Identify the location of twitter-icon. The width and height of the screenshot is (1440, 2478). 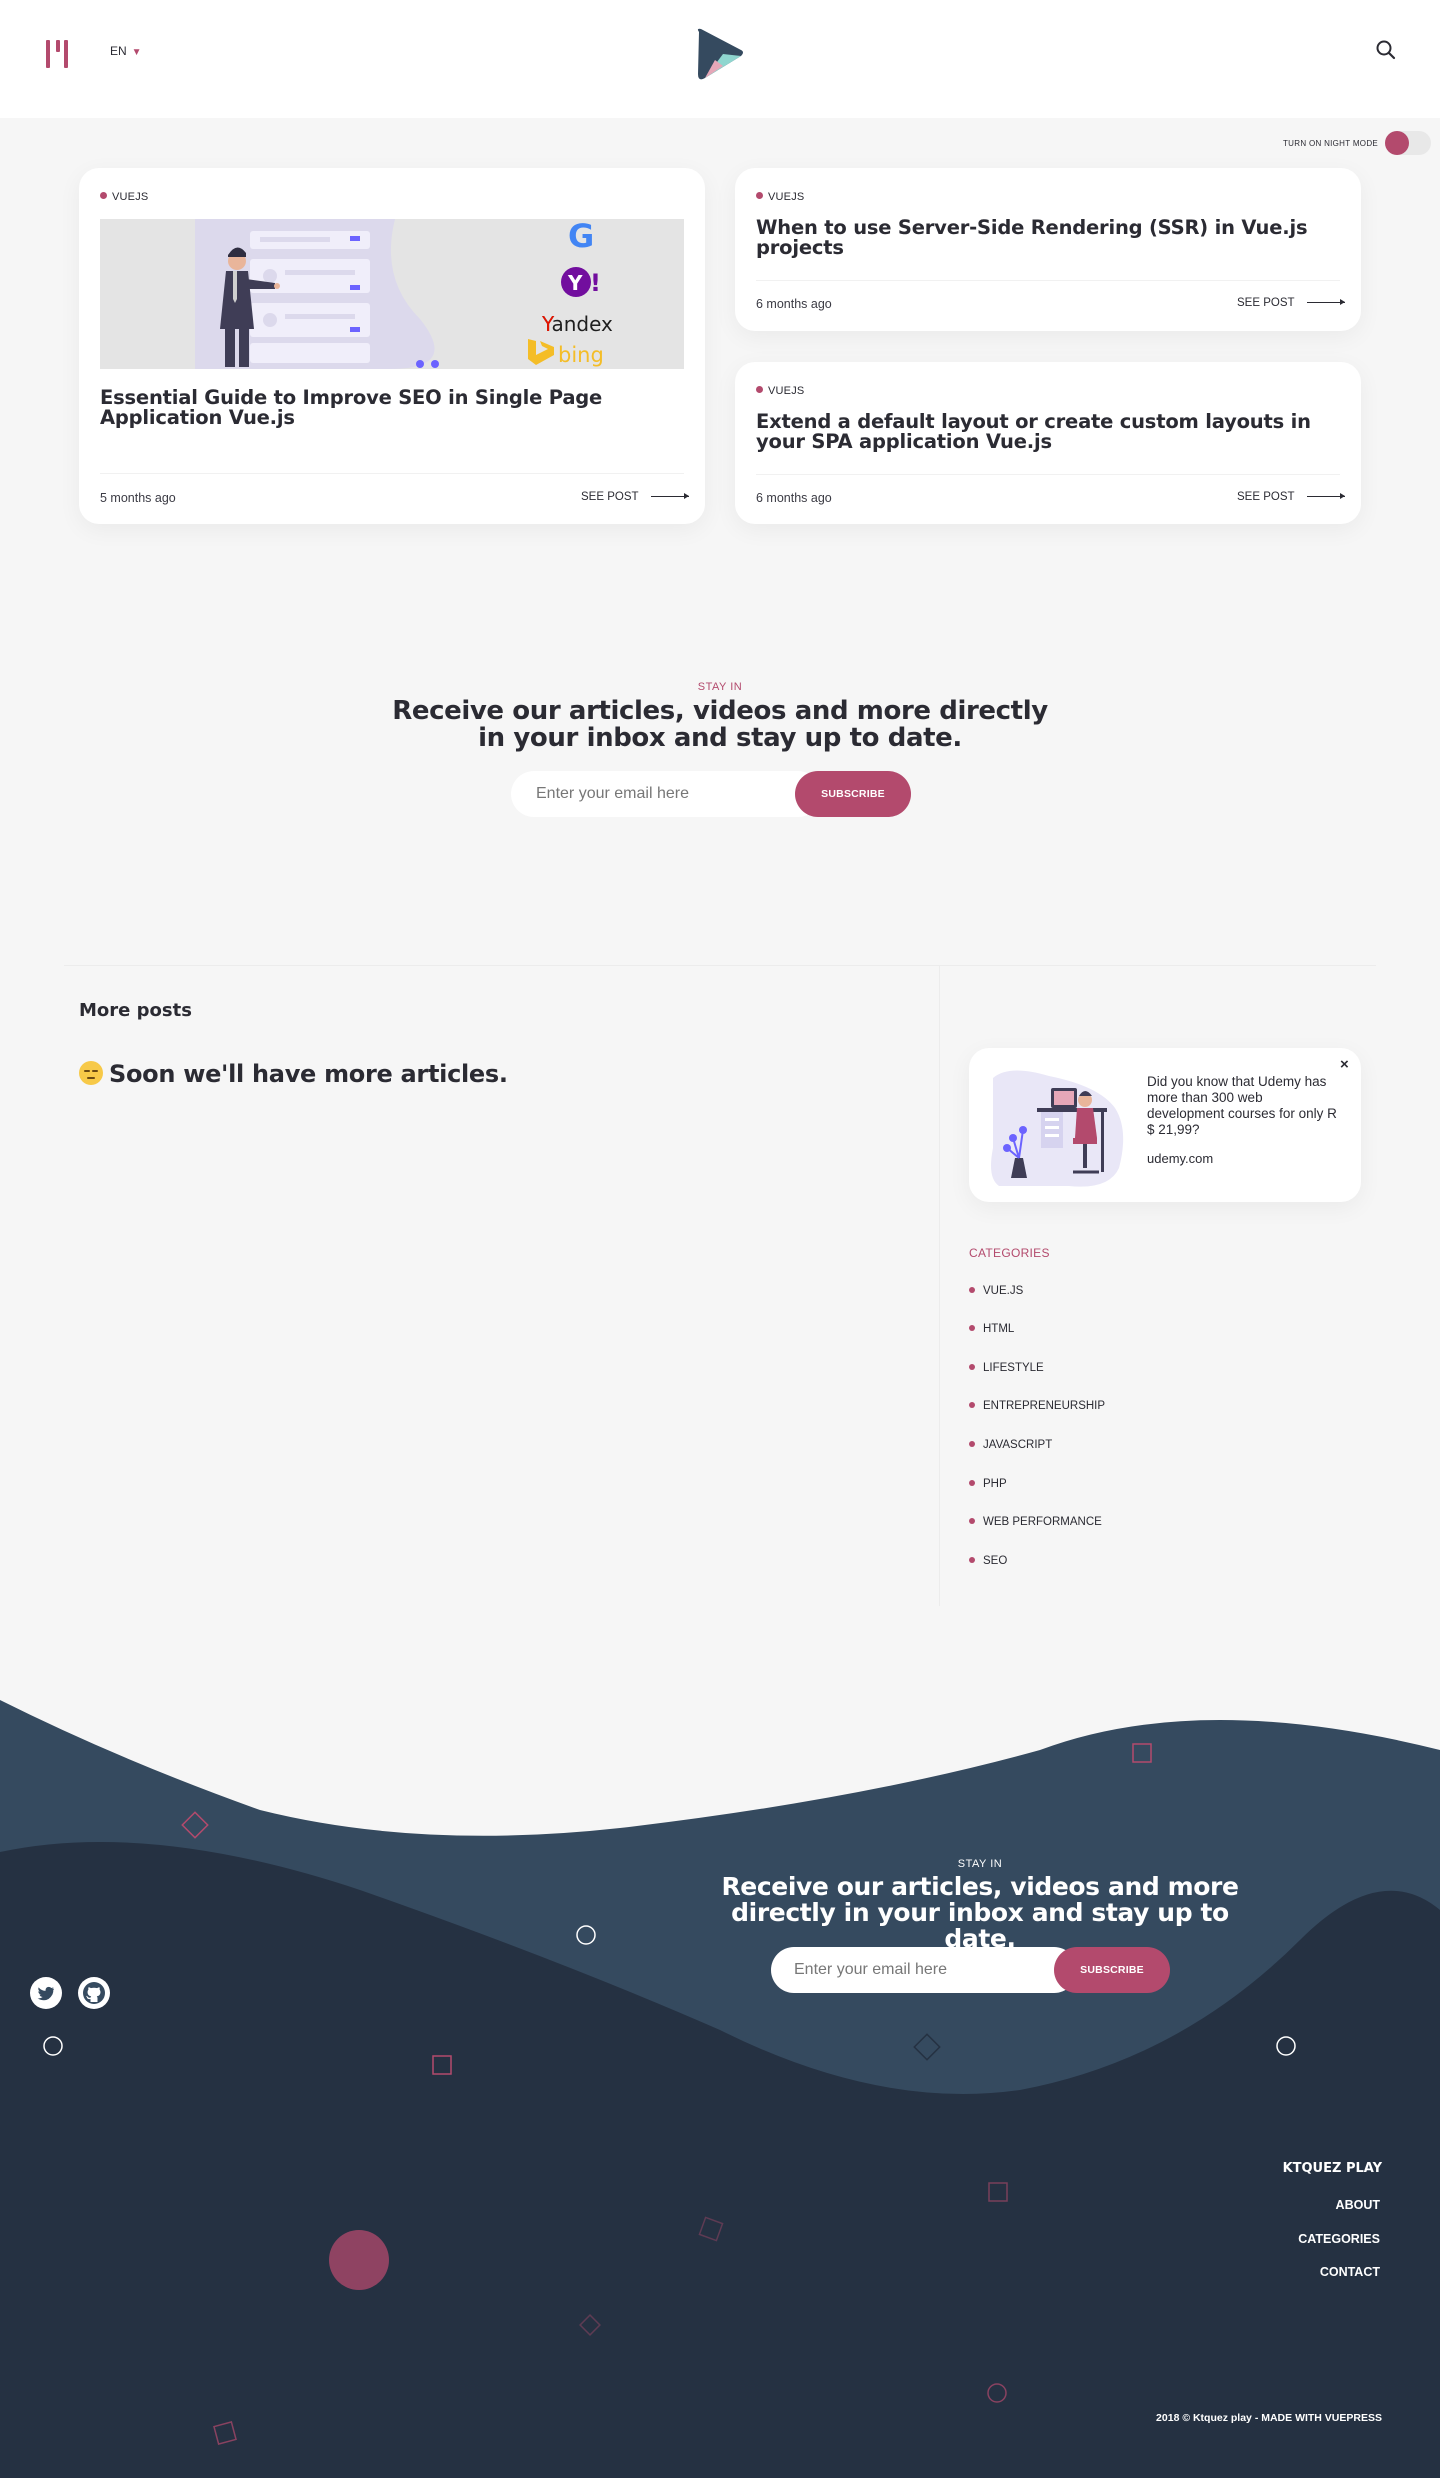
(46, 1993).